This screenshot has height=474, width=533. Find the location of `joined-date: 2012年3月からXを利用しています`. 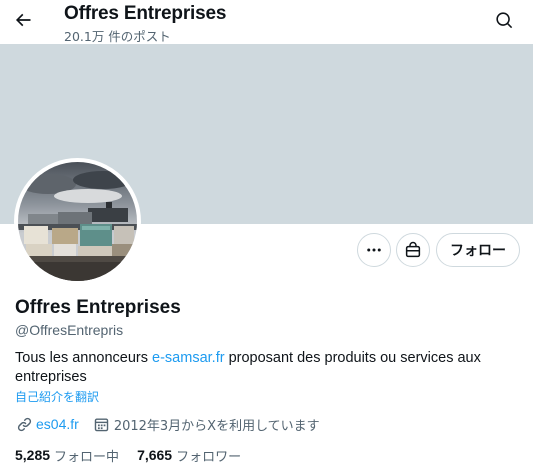

joined-date: 2012年3月からXを利用しています is located at coordinates (216, 426).